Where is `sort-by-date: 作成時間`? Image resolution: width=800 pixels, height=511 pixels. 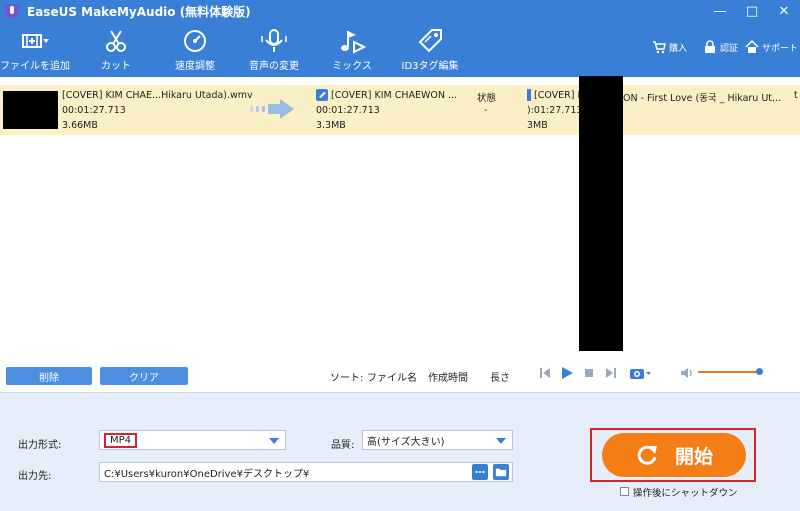
sort-by-date: 作成時間 is located at coordinates (448, 376).